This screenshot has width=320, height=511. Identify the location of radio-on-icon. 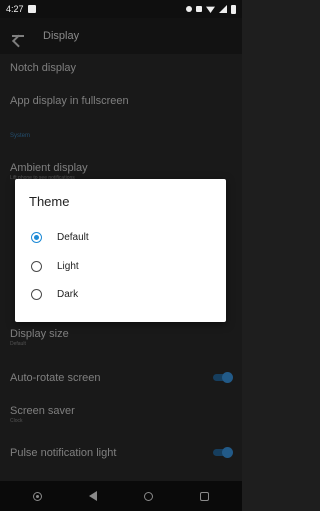
(36, 237).